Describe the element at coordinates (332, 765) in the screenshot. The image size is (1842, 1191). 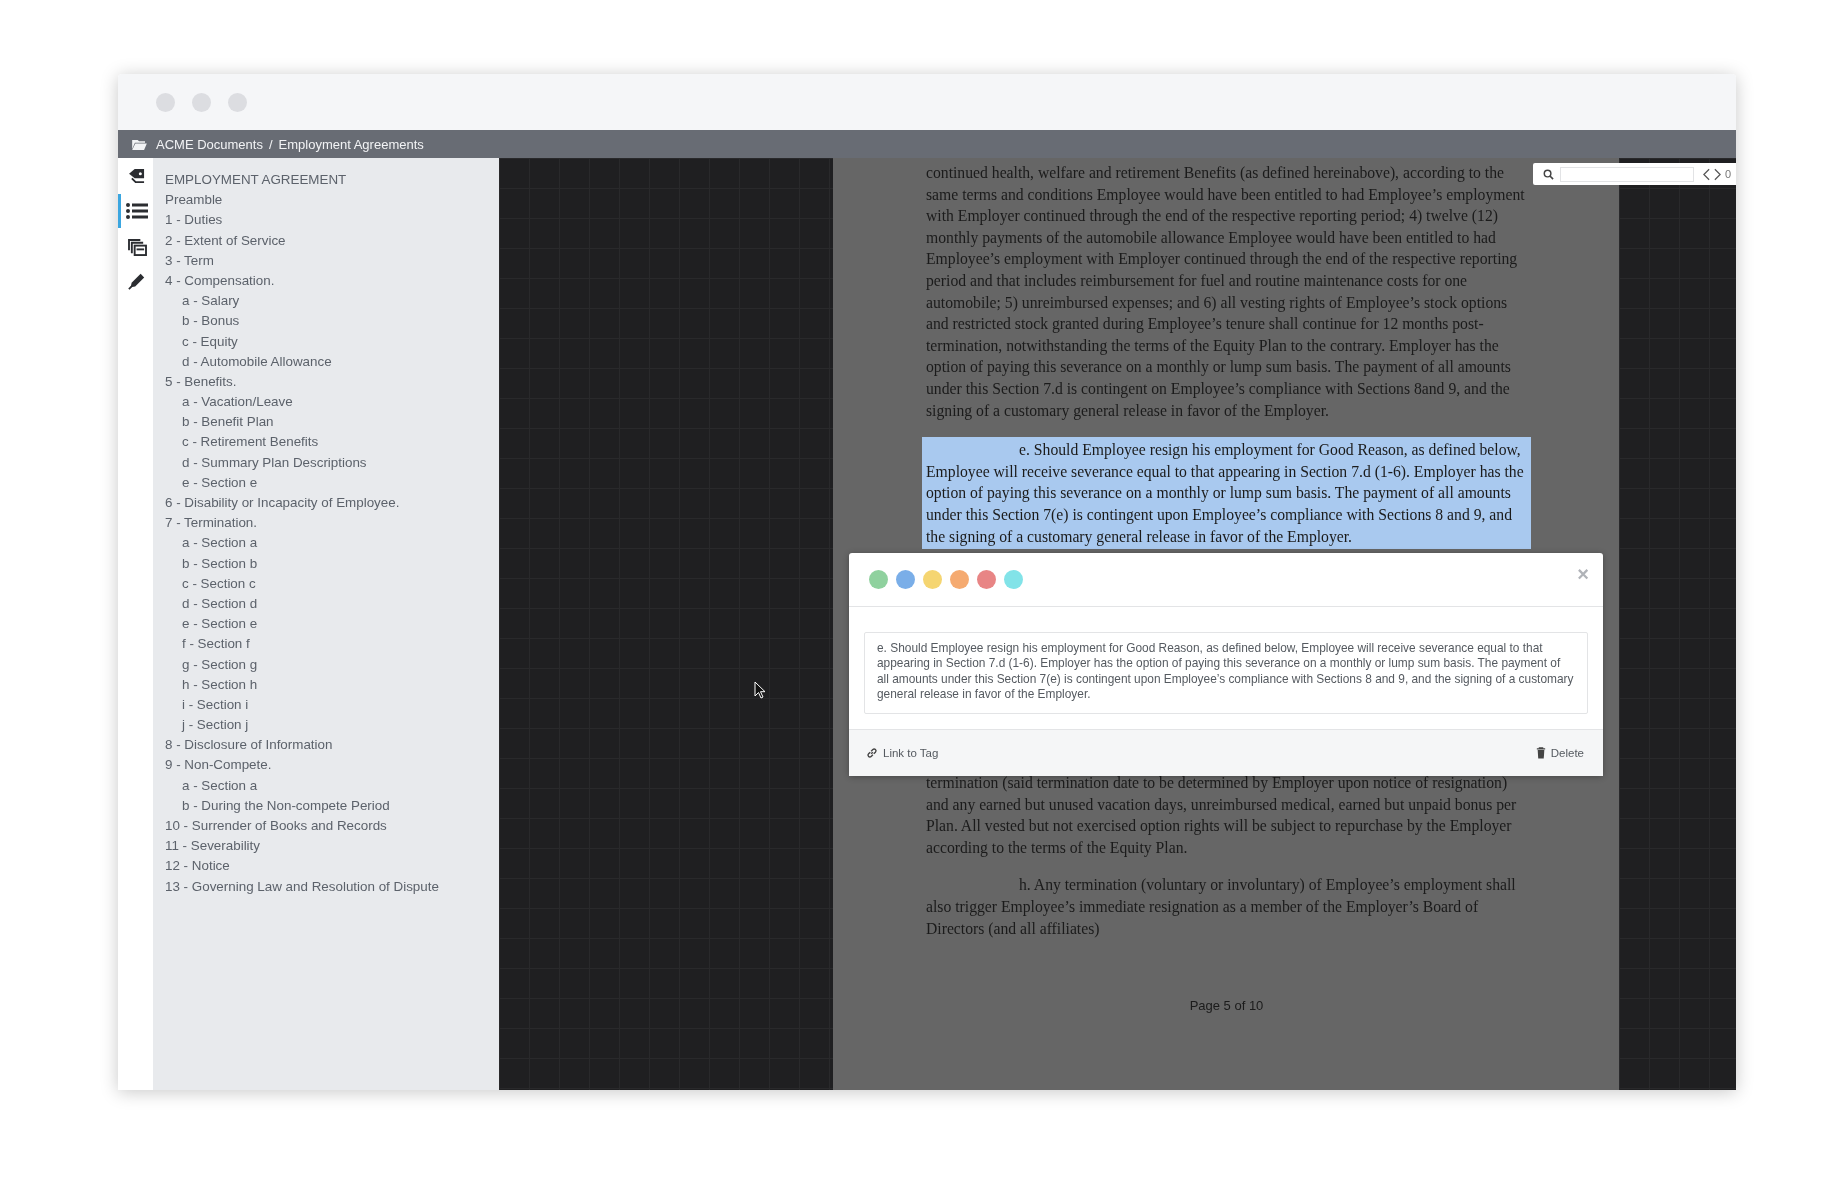
I see `outline-item: 9 - Non-Compete.` at that location.